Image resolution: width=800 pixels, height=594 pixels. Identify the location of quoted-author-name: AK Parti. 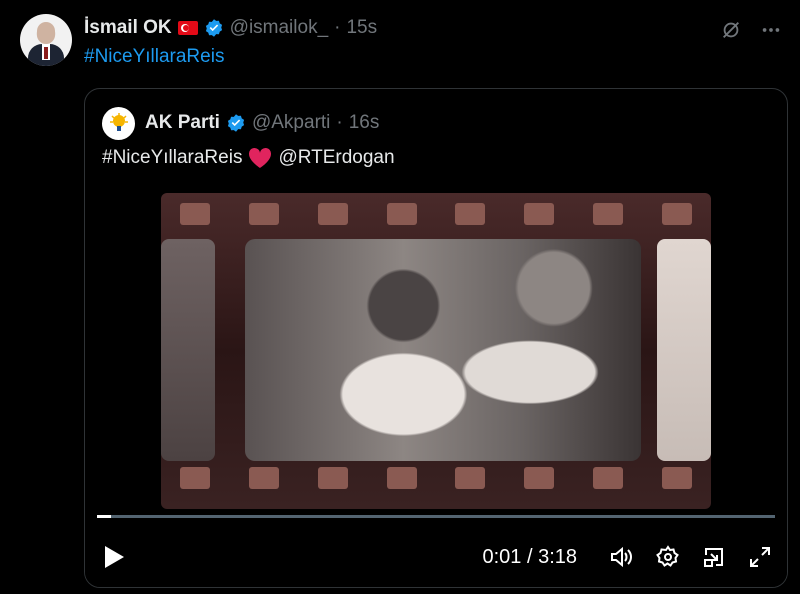
(182, 123).